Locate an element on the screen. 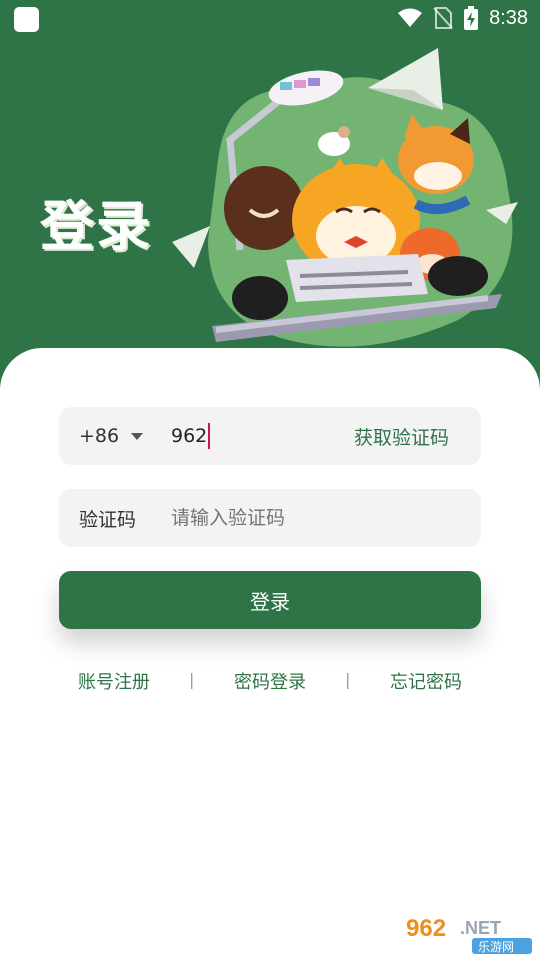  text-cursor is located at coordinates (209, 436).